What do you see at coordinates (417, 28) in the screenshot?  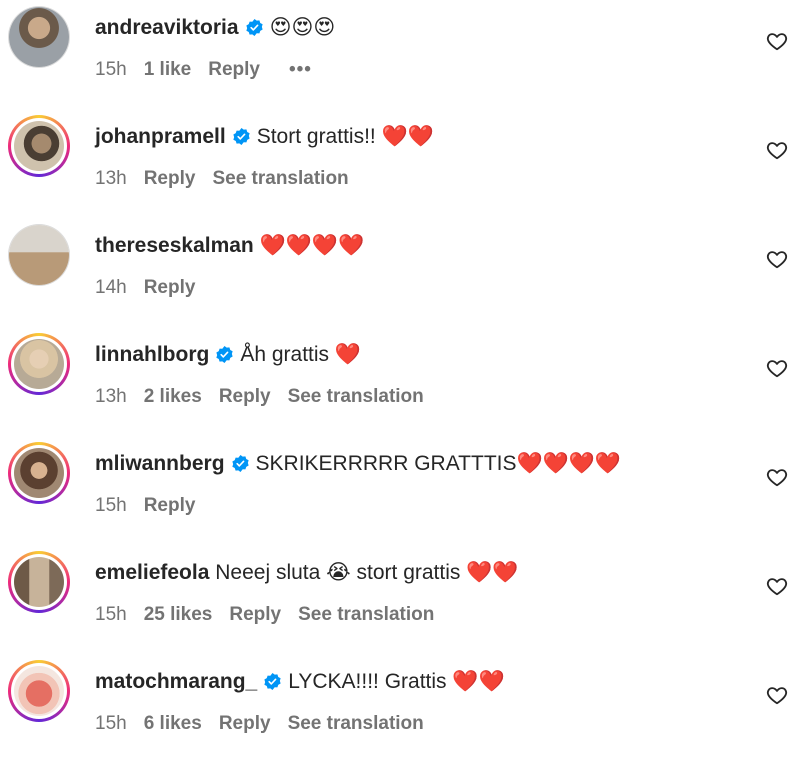 I see `comment-line: andreaviktoria 😍😍😍` at bounding box center [417, 28].